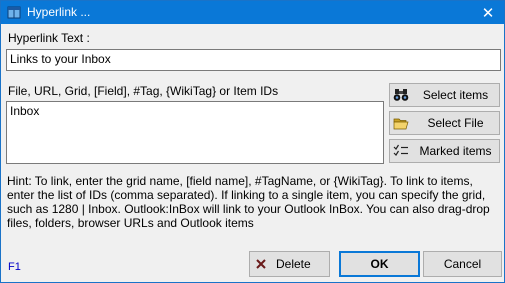  I want to click on cancel-button: Cancel, so click(462, 264).